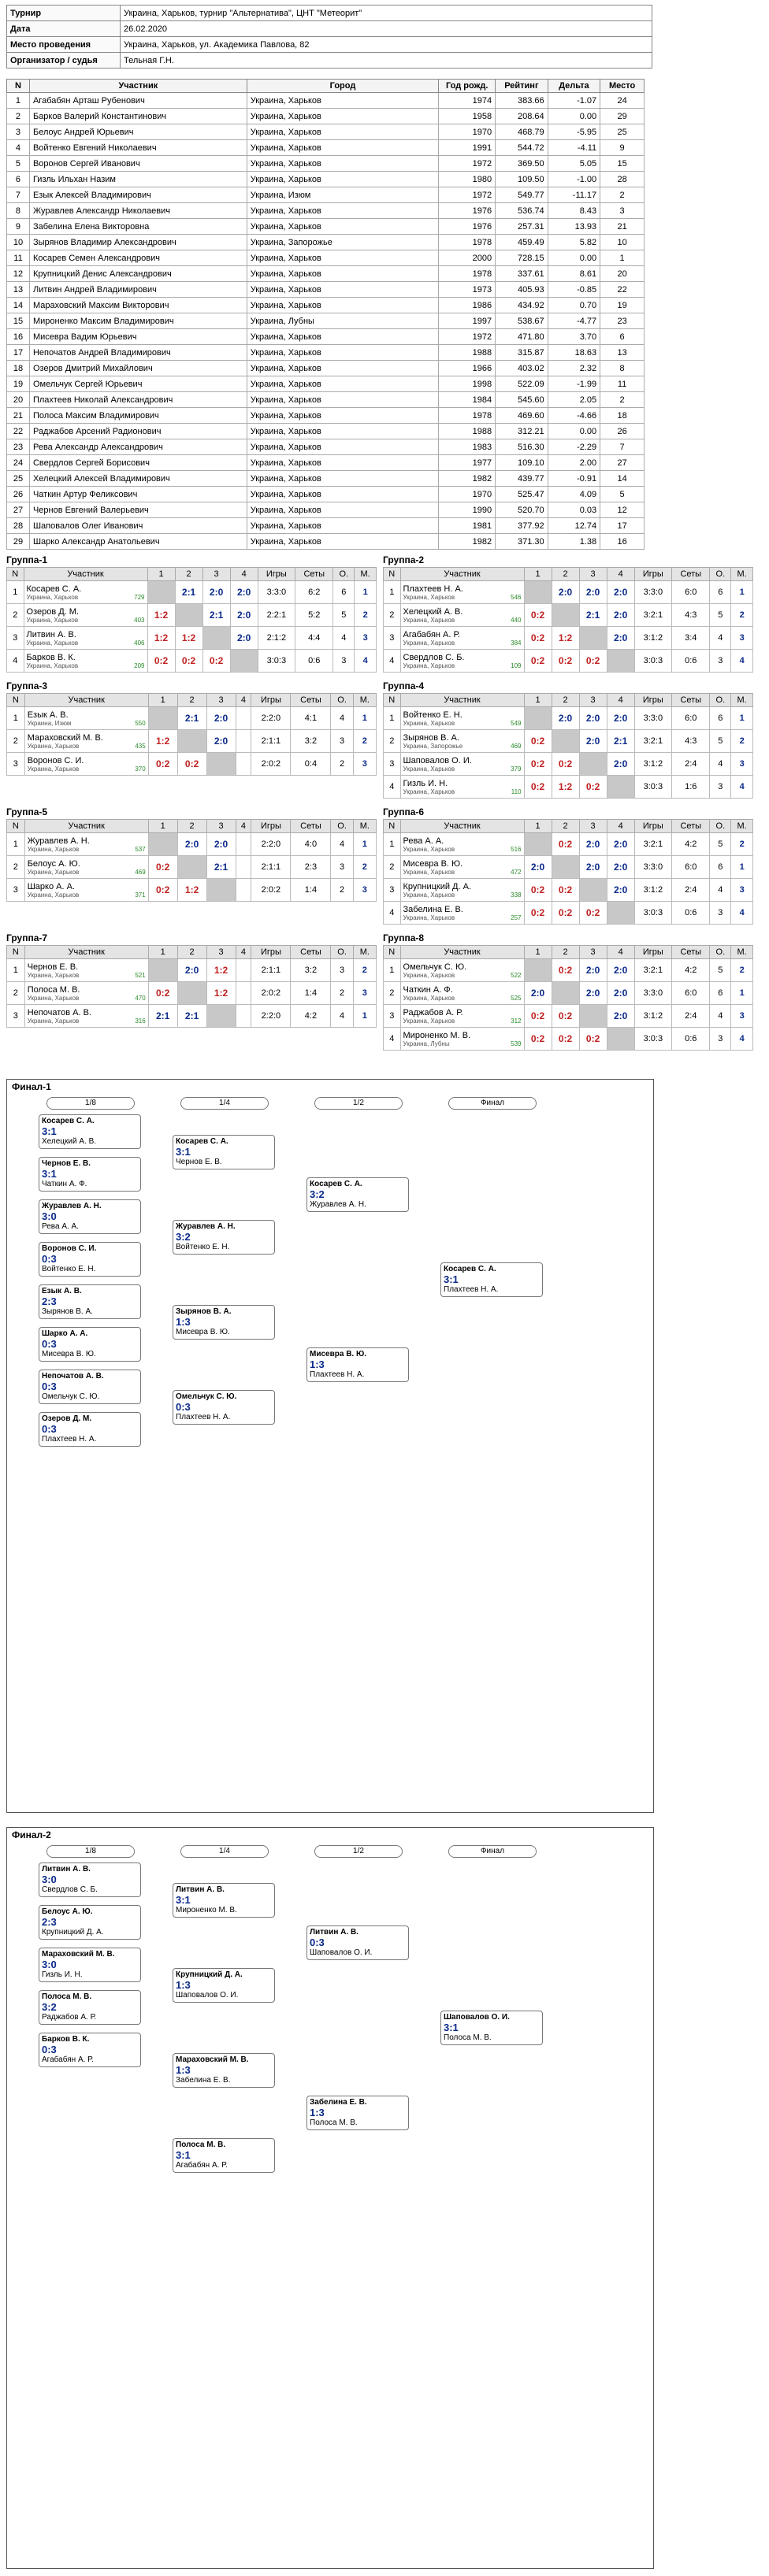  I want to click on group-stat-cell: 6, so click(343, 592).